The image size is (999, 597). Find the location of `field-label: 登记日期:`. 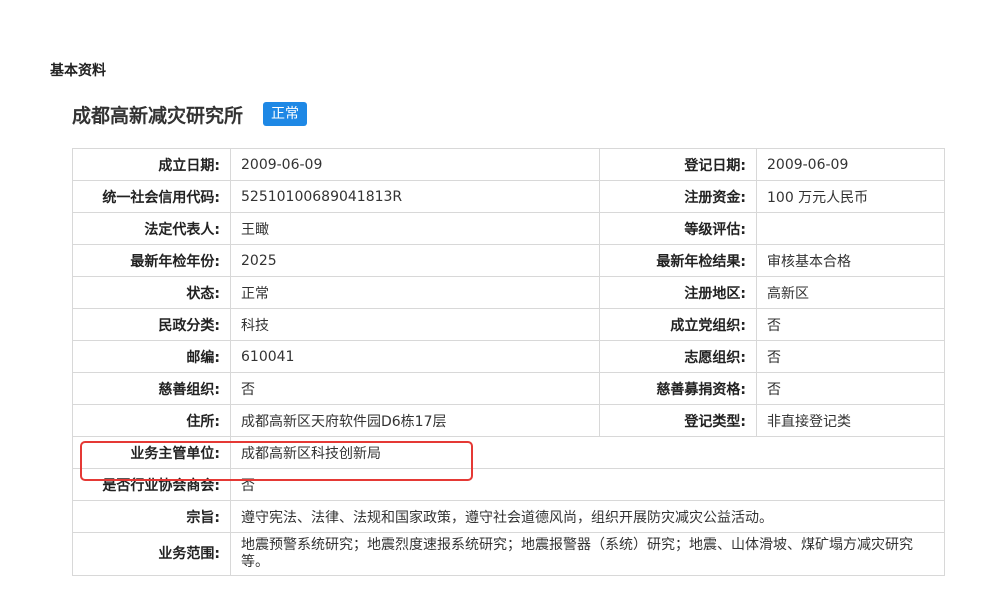

field-label: 登记日期: is located at coordinates (678, 164).